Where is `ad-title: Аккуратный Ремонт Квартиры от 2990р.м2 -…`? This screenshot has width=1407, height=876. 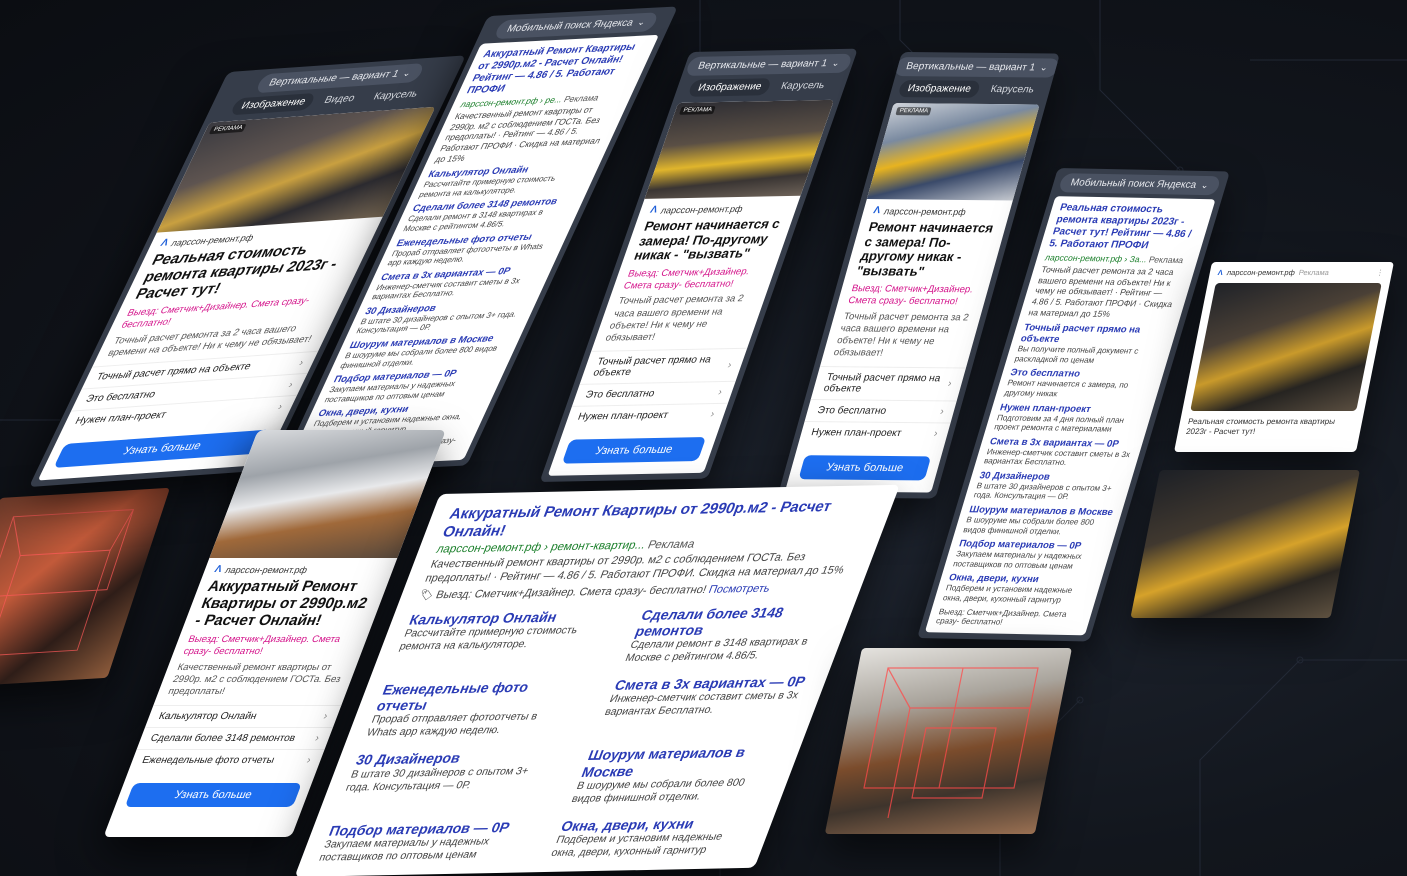 ad-title: Аккуратный Ремонт Квартиры от 2990р.м2 -… is located at coordinates (285, 605).